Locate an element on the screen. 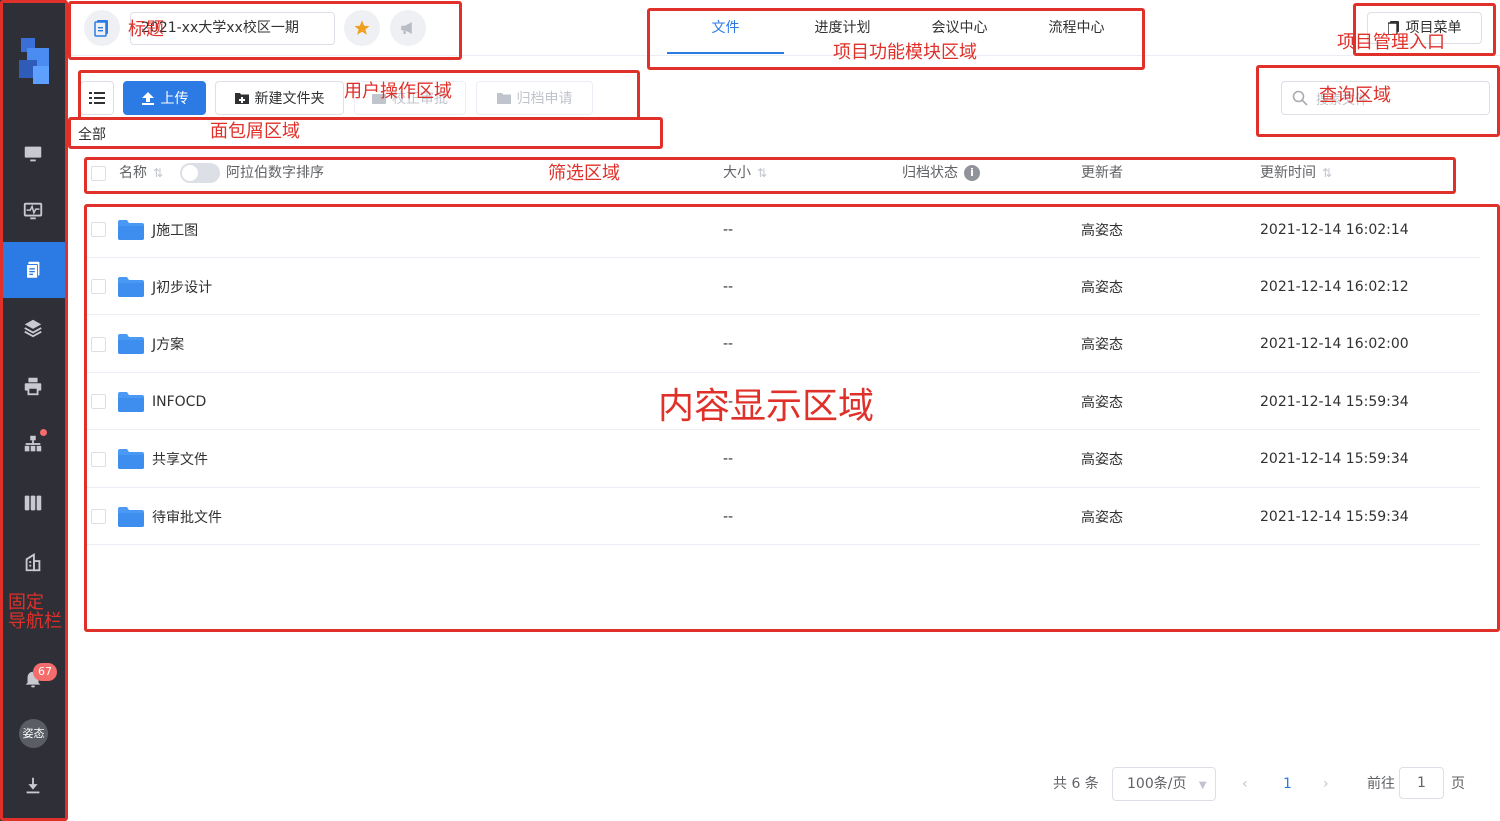 The width and height of the screenshot is (1500, 821). goto-prefix: 前往 is located at coordinates (1381, 784).